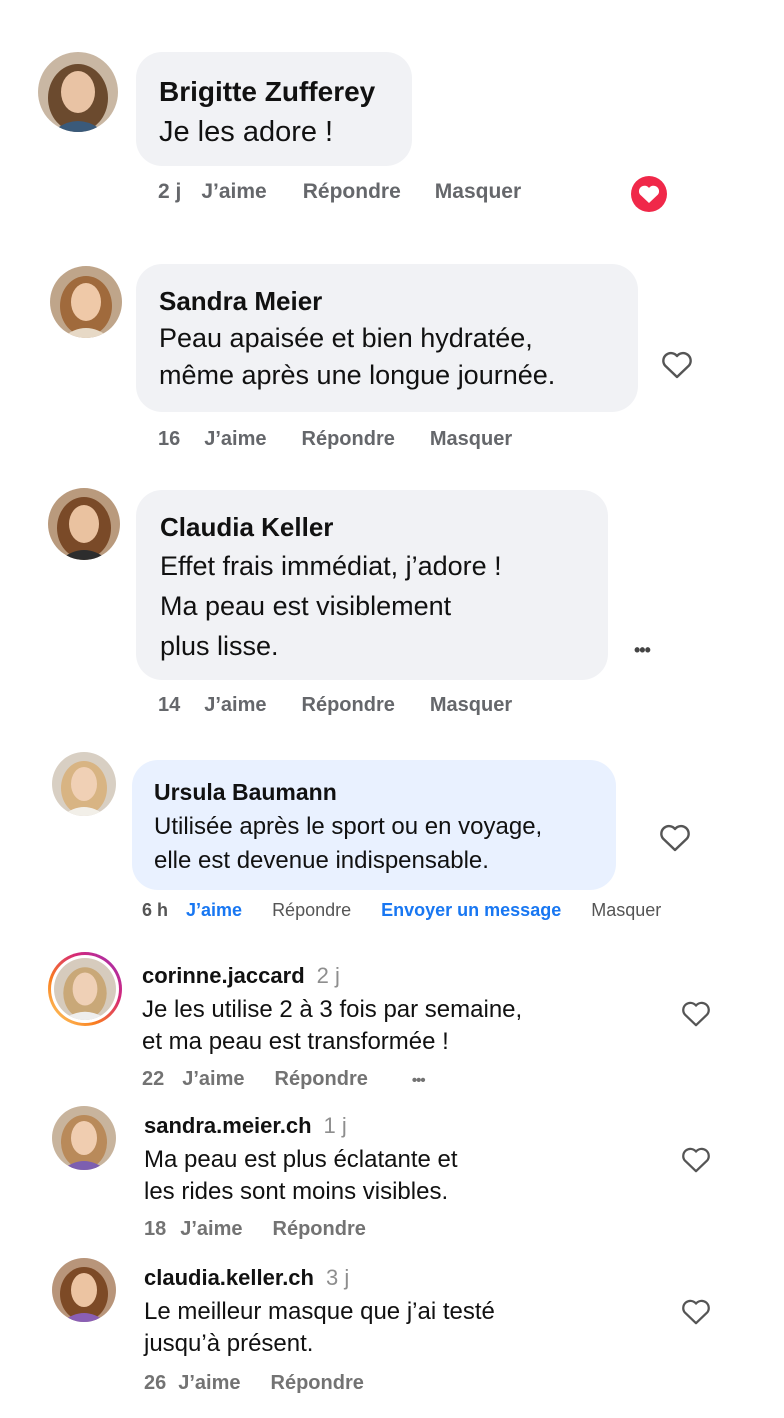  I want to click on comment-time: 3 j, so click(337, 1277).